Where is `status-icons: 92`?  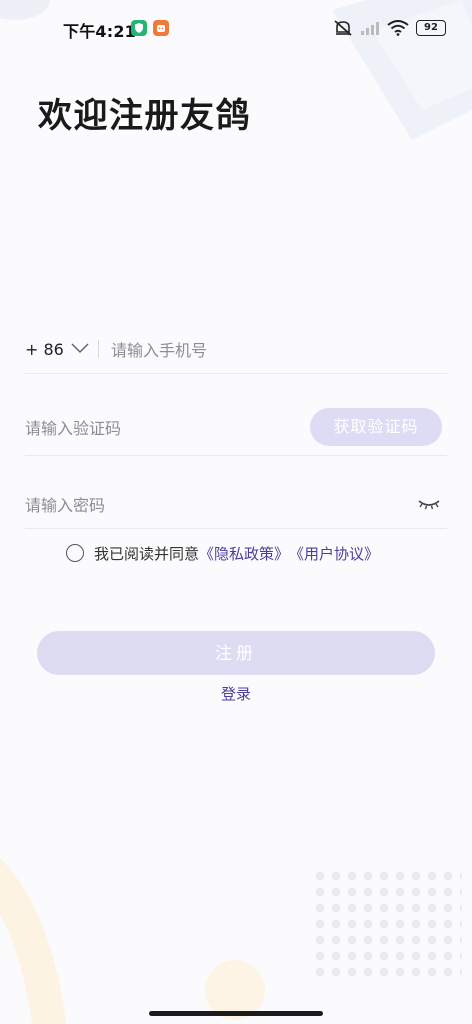 status-icons: 92 is located at coordinates (389, 28).